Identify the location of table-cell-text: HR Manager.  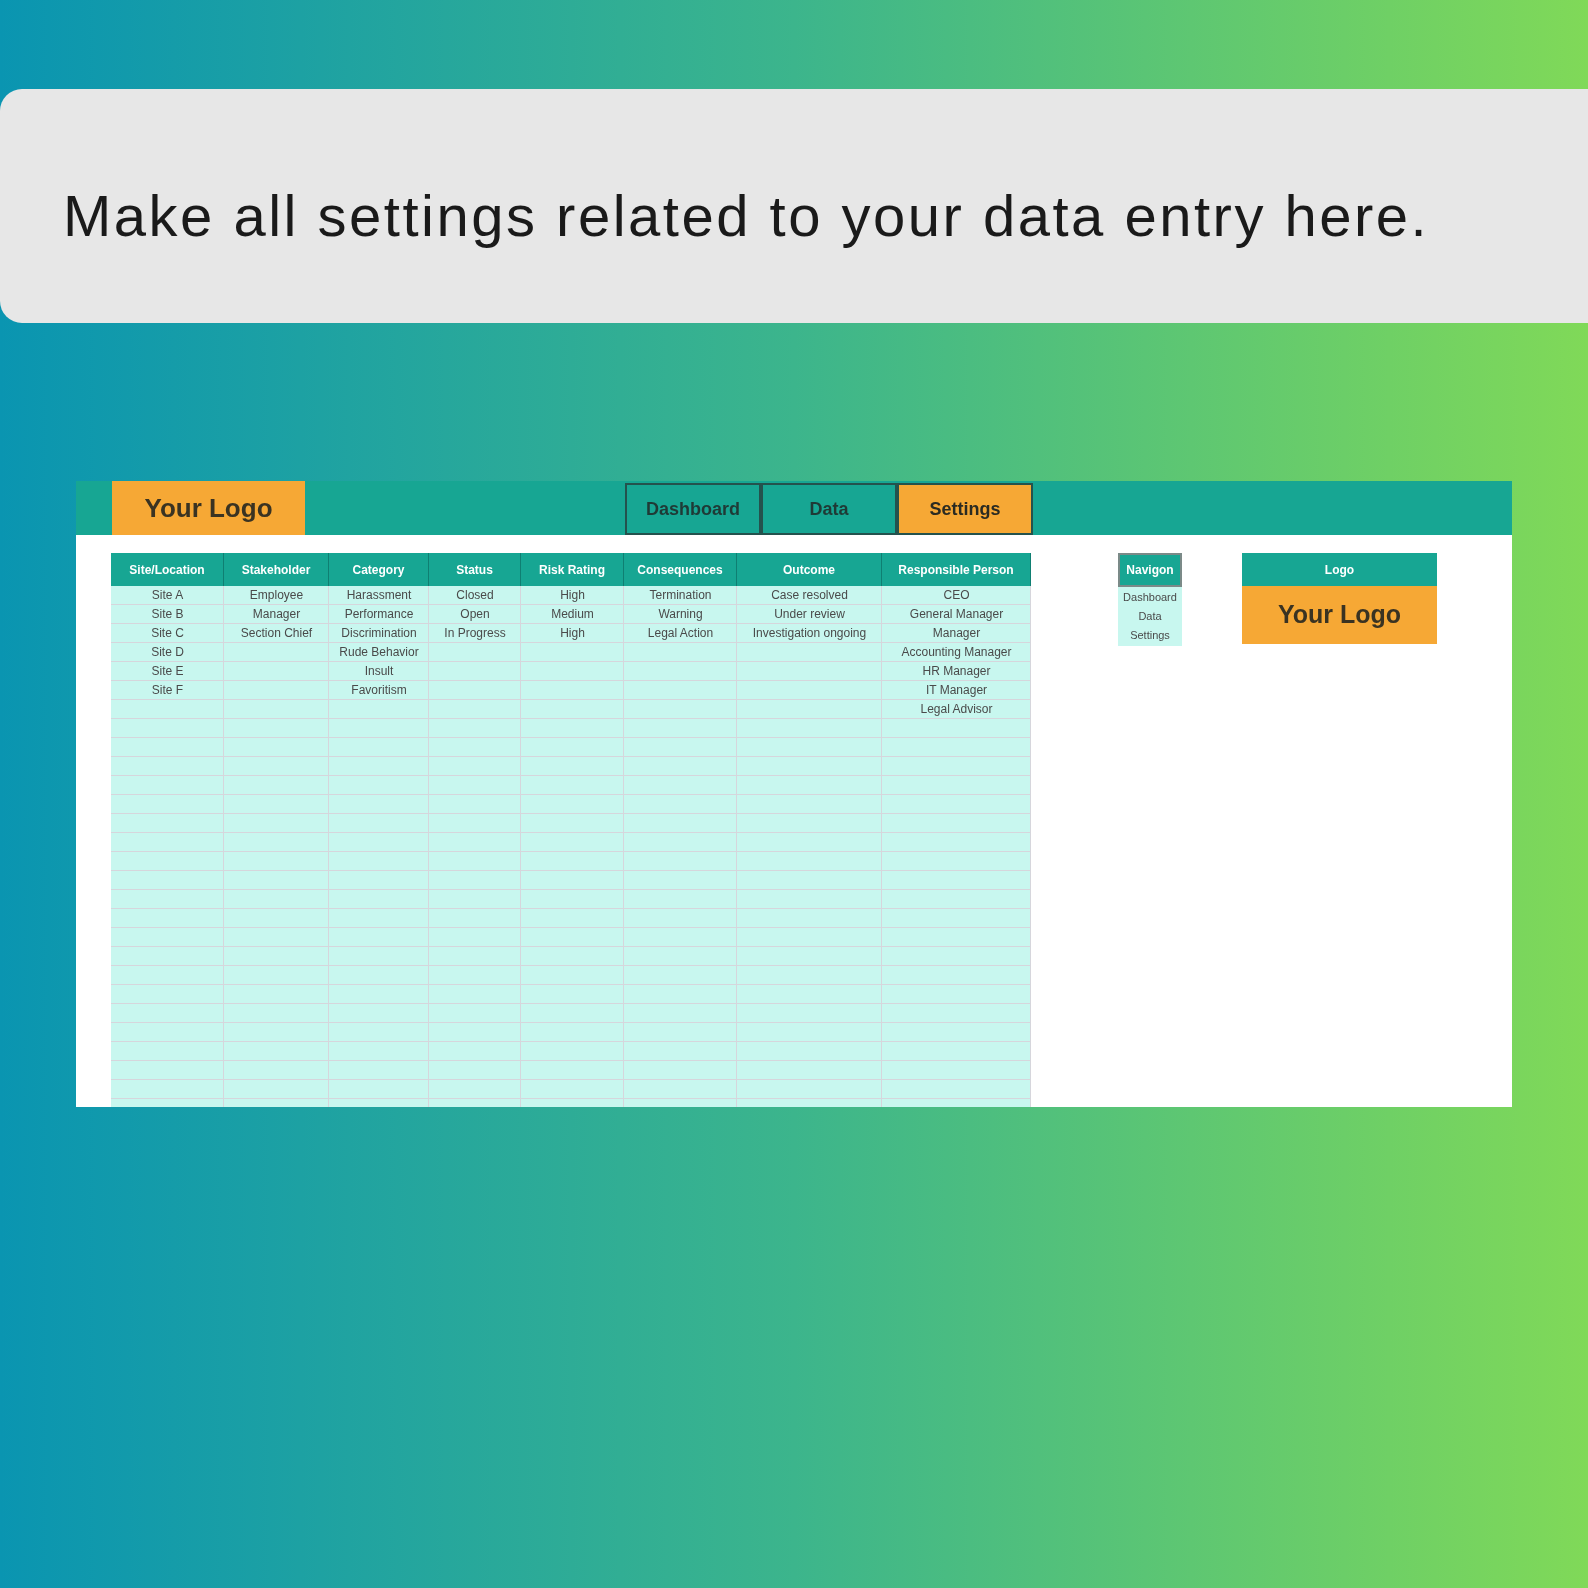
(956, 671).